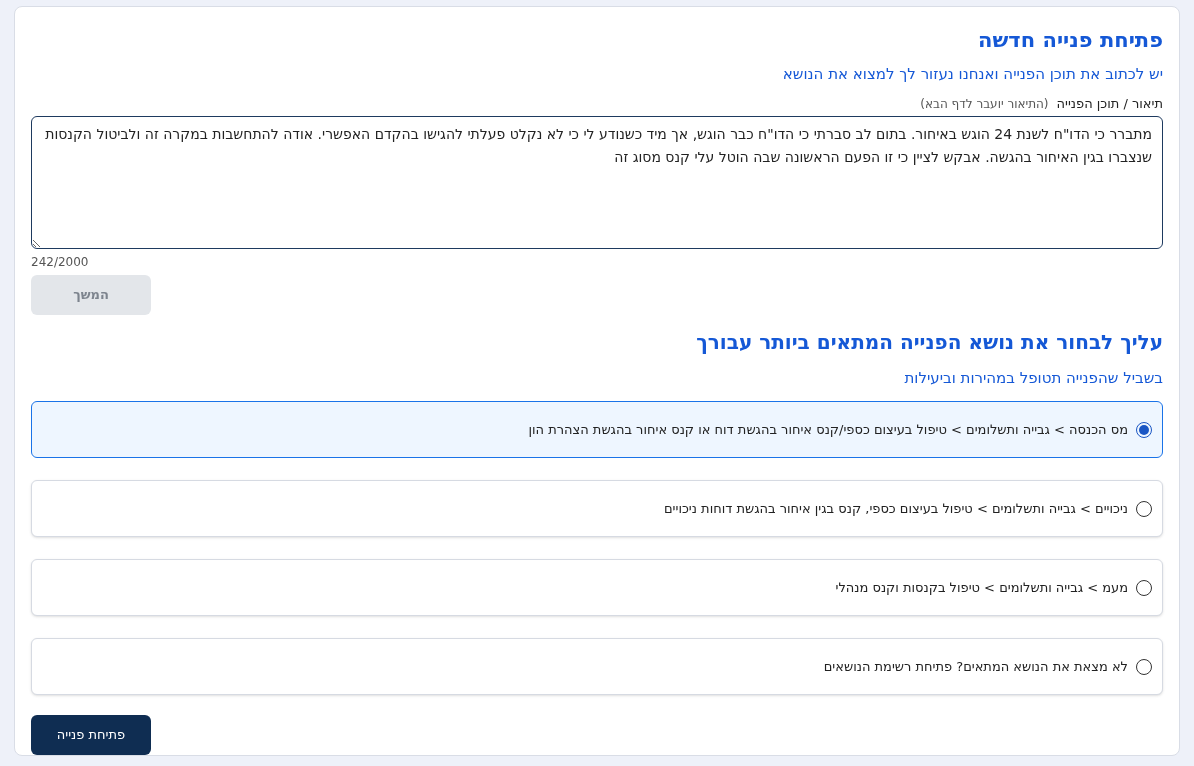  Describe the element at coordinates (929, 342) in the screenshot. I see `section-title: עליך לבחור את נושא הפנייה המתאים ביותר עבורך` at that location.